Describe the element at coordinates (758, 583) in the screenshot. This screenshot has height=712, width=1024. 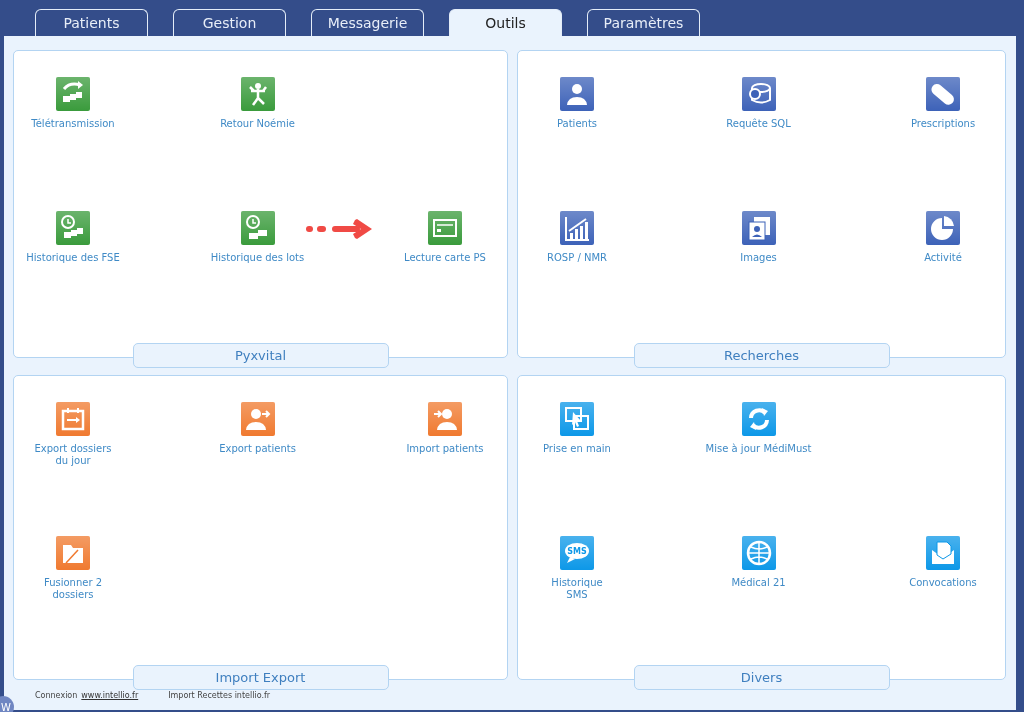
I see `tool-label: Médical 21` at that location.